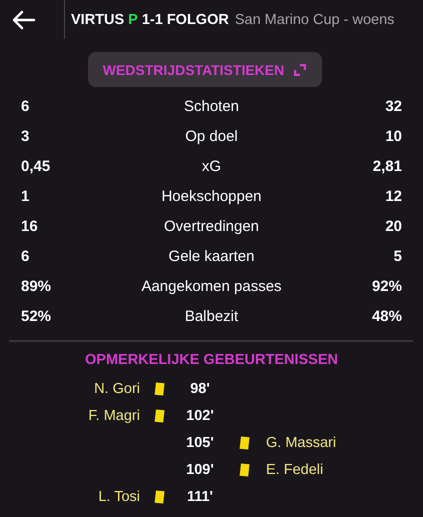 The image size is (423, 517). Describe the element at coordinates (200, 496) in the screenshot. I see `event-minute: 111'` at that location.